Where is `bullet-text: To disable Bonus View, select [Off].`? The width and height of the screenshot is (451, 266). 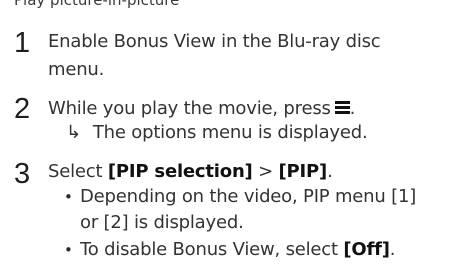 bullet-text: To disable Bonus View, select [Off]. is located at coordinates (238, 250).